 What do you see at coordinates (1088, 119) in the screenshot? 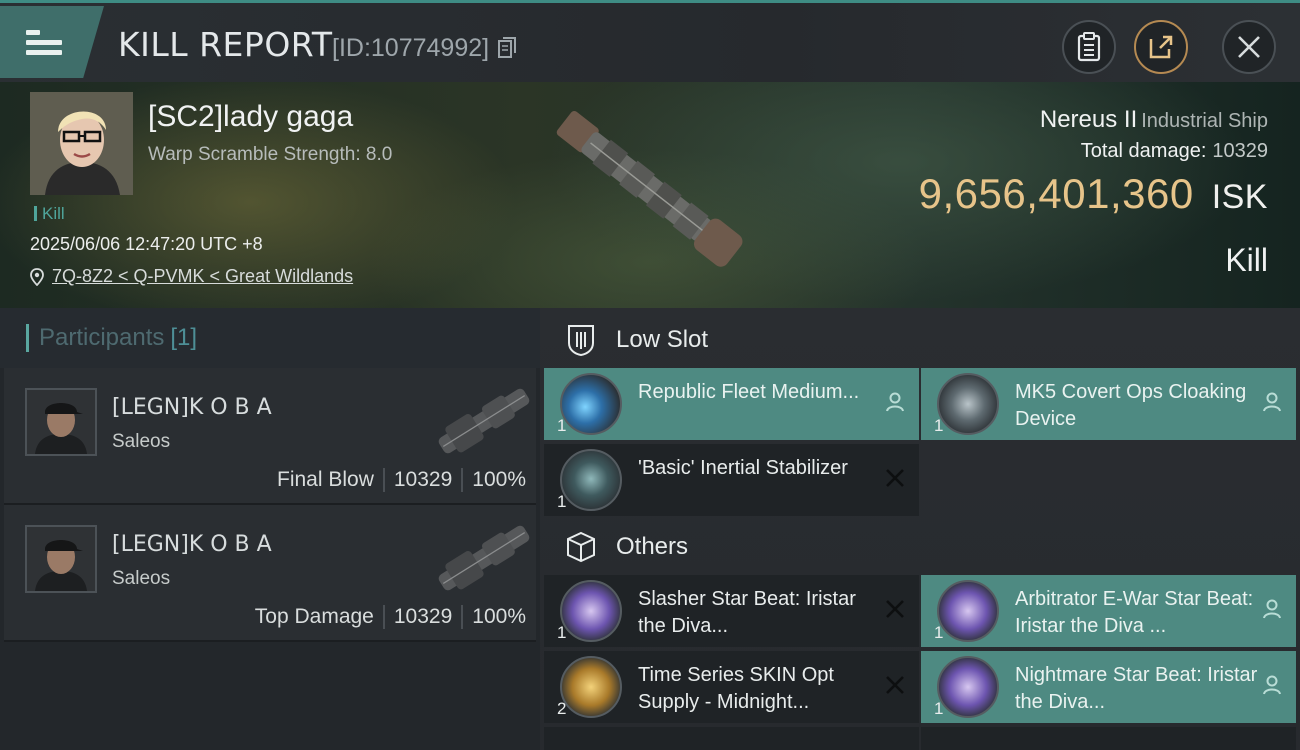
I see `ship-name: Nereus II` at bounding box center [1088, 119].